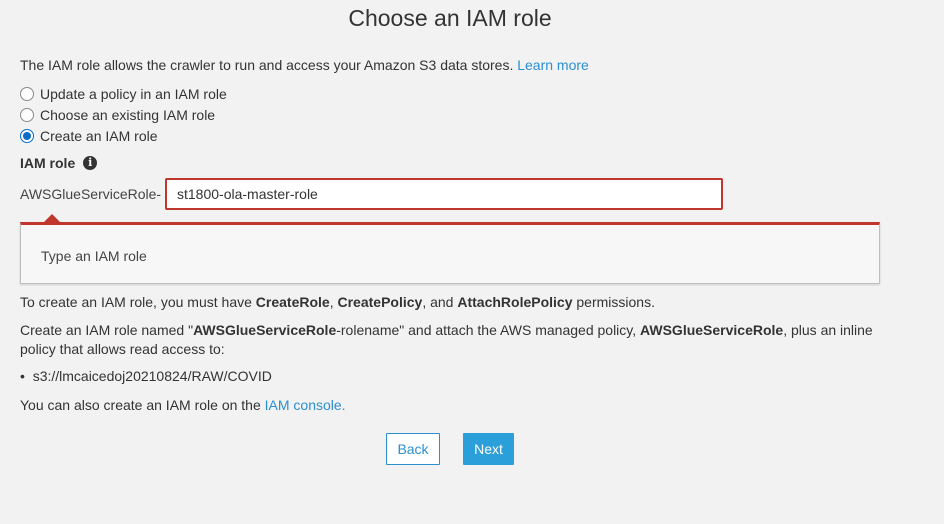 This screenshot has height=524, width=944. I want to click on radio-choose-existing, so click(27, 115).